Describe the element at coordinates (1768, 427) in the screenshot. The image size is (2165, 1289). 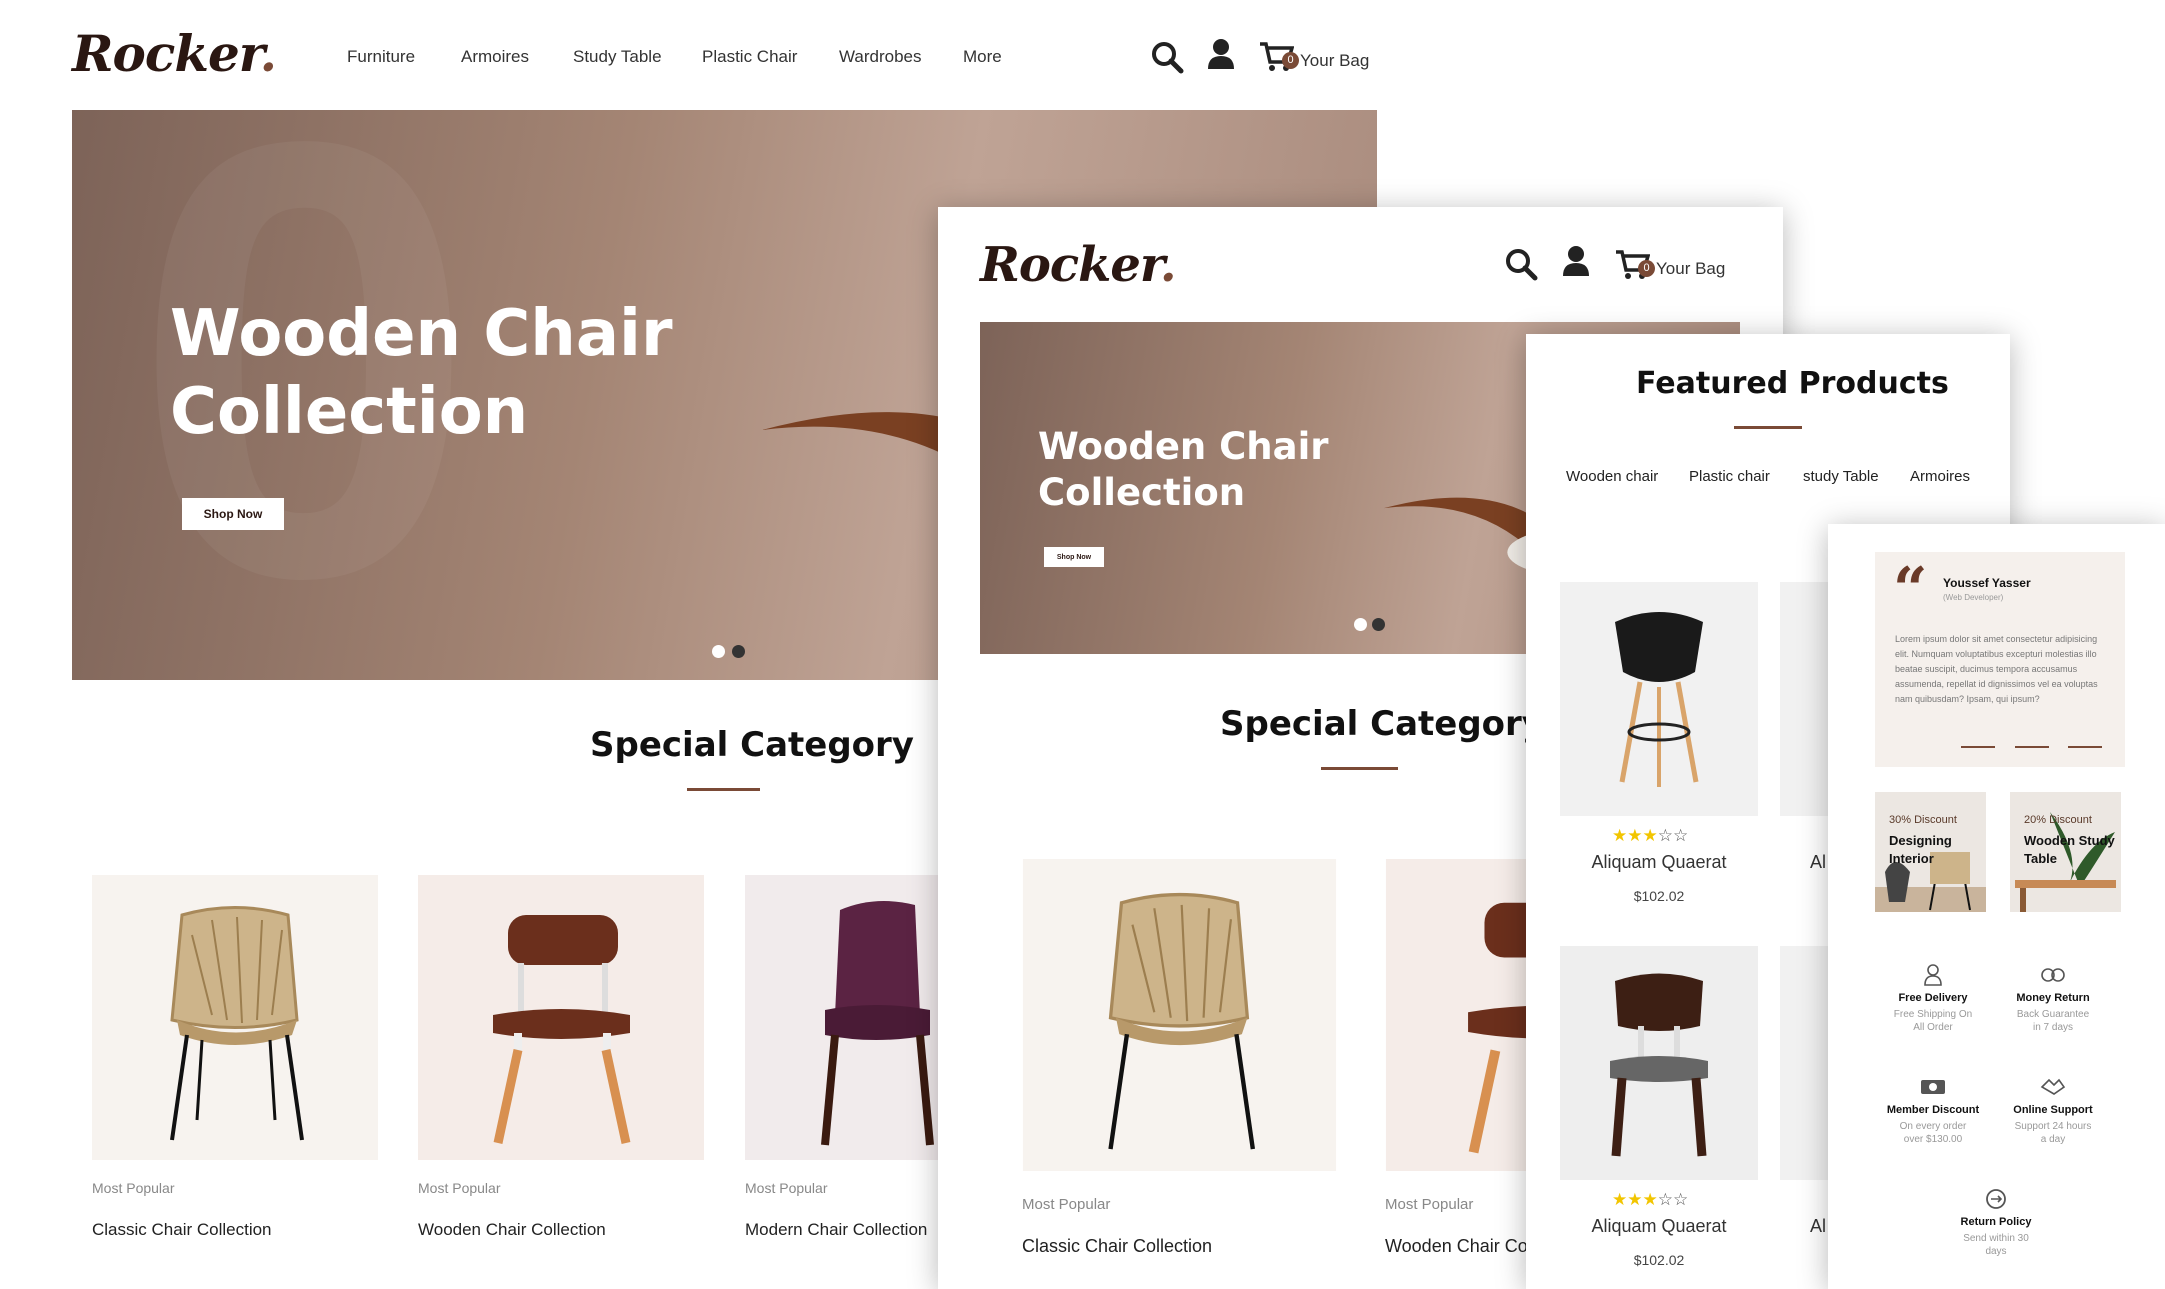
I see `featured-underline` at that location.